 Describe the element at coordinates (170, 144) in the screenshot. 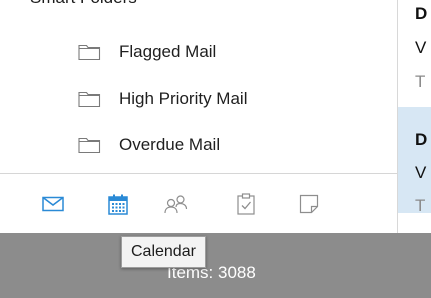

I see `sidebar-item-label: Overdue Mail` at that location.